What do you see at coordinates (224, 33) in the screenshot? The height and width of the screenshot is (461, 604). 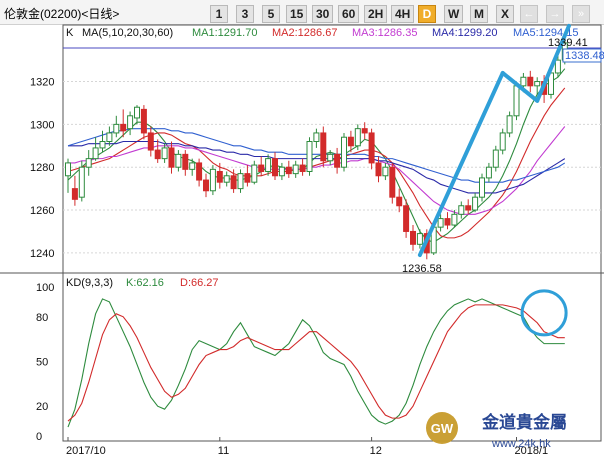 I see `ma-legend-ma1: MA1:1291.70` at bounding box center [224, 33].